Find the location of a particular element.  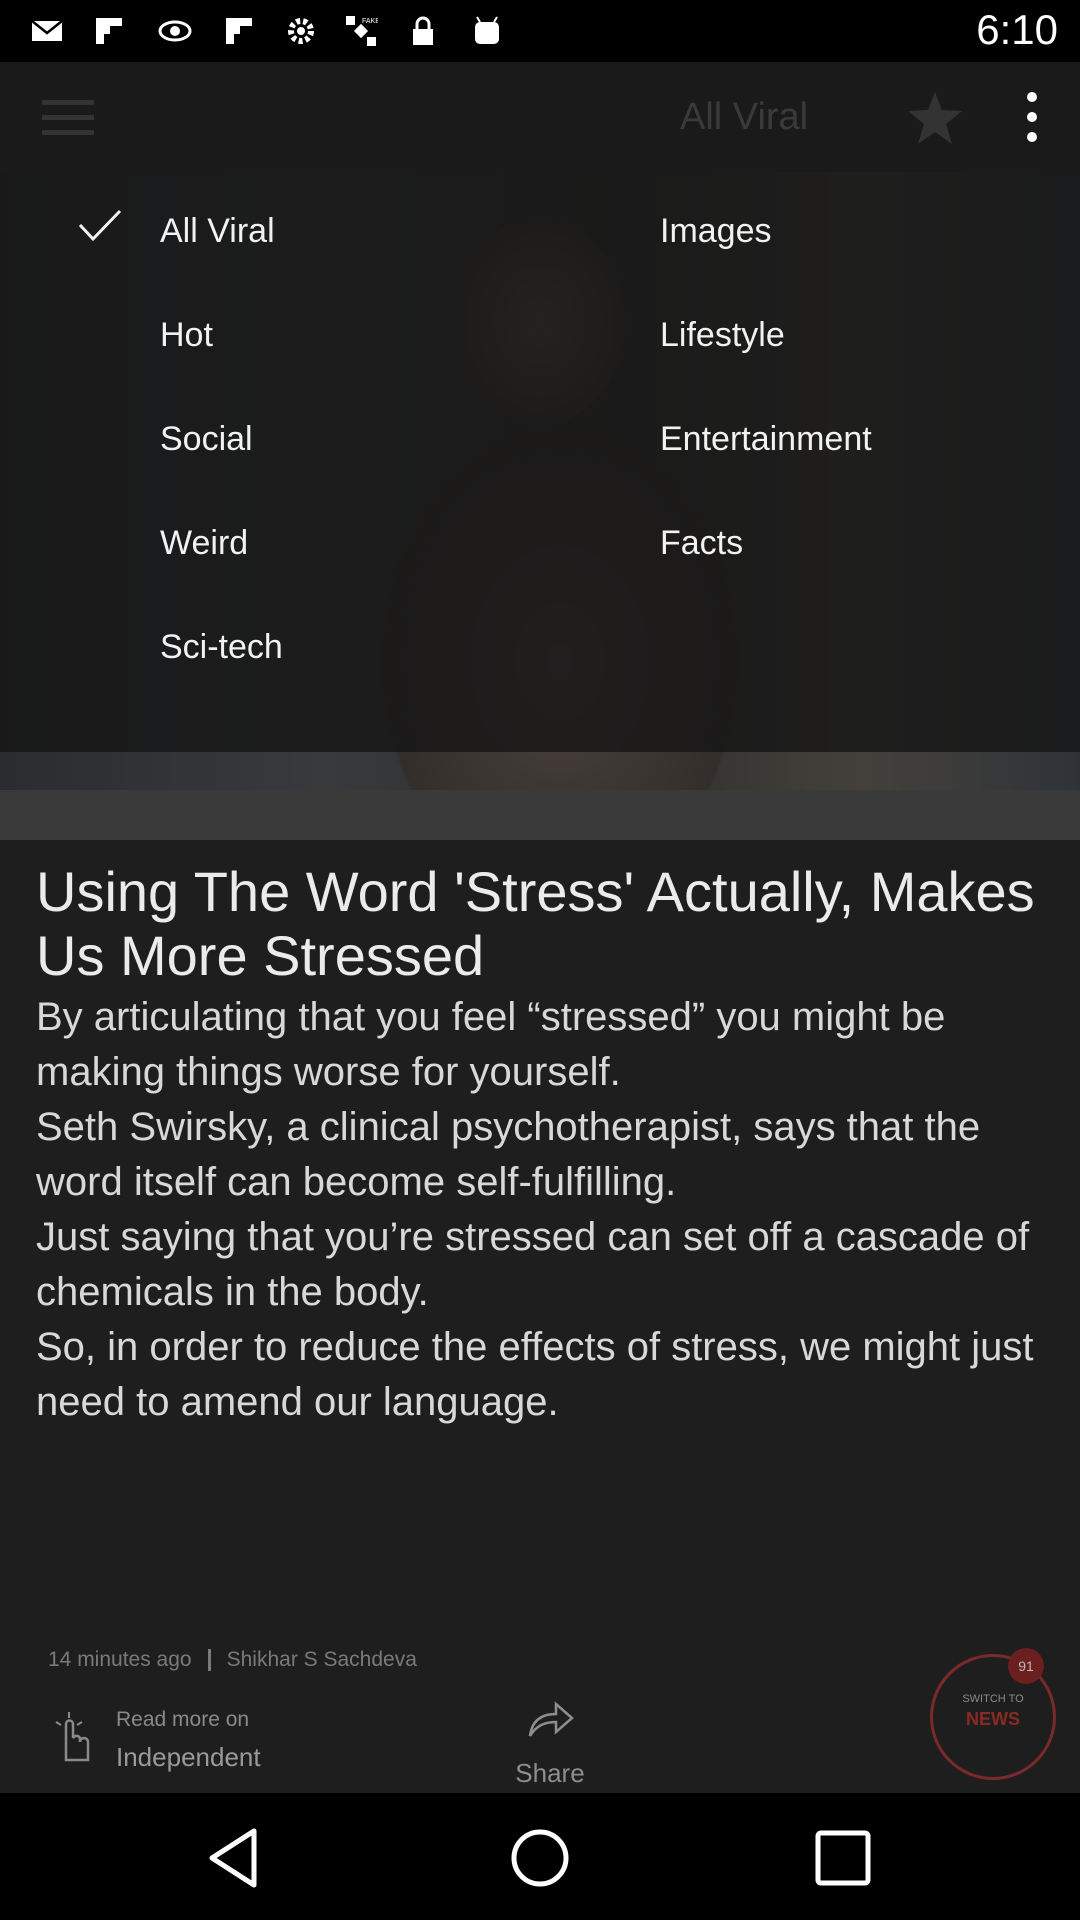

notification-badge: 91 is located at coordinates (1026, 1666).